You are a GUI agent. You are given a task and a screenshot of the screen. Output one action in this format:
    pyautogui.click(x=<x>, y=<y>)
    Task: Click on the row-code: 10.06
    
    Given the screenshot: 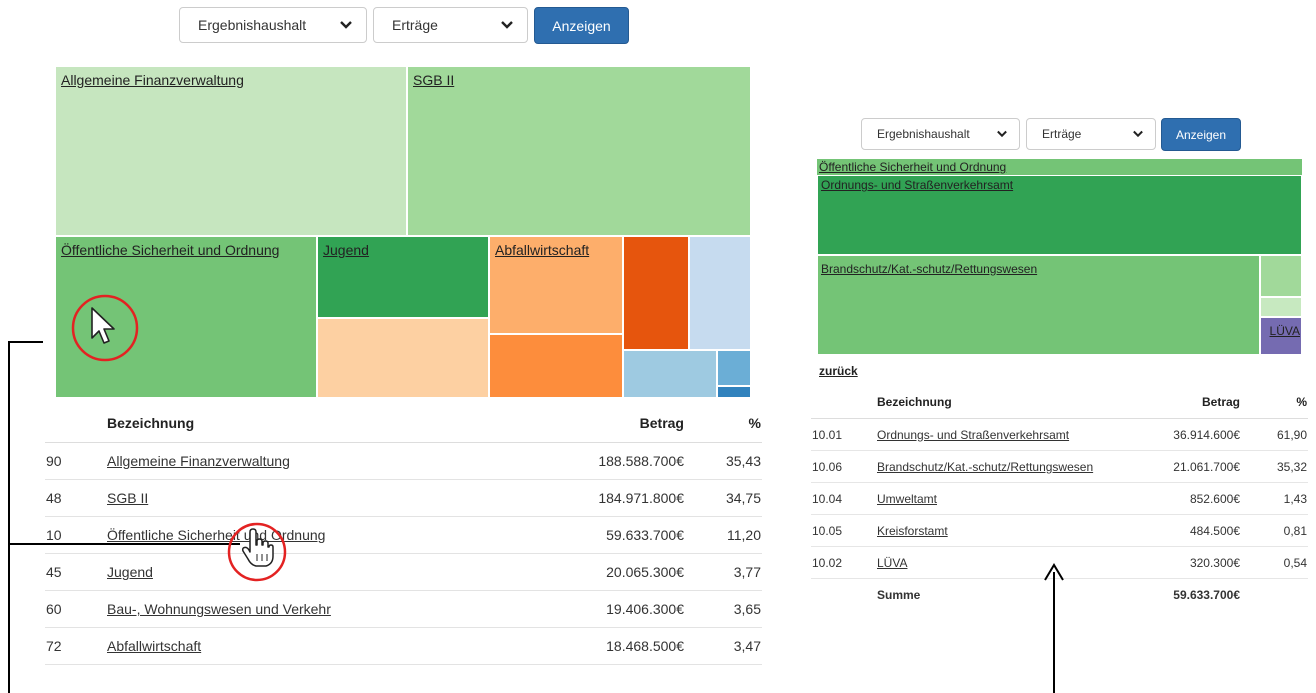 What is the action you would take?
    pyautogui.click(x=843, y=466)
    